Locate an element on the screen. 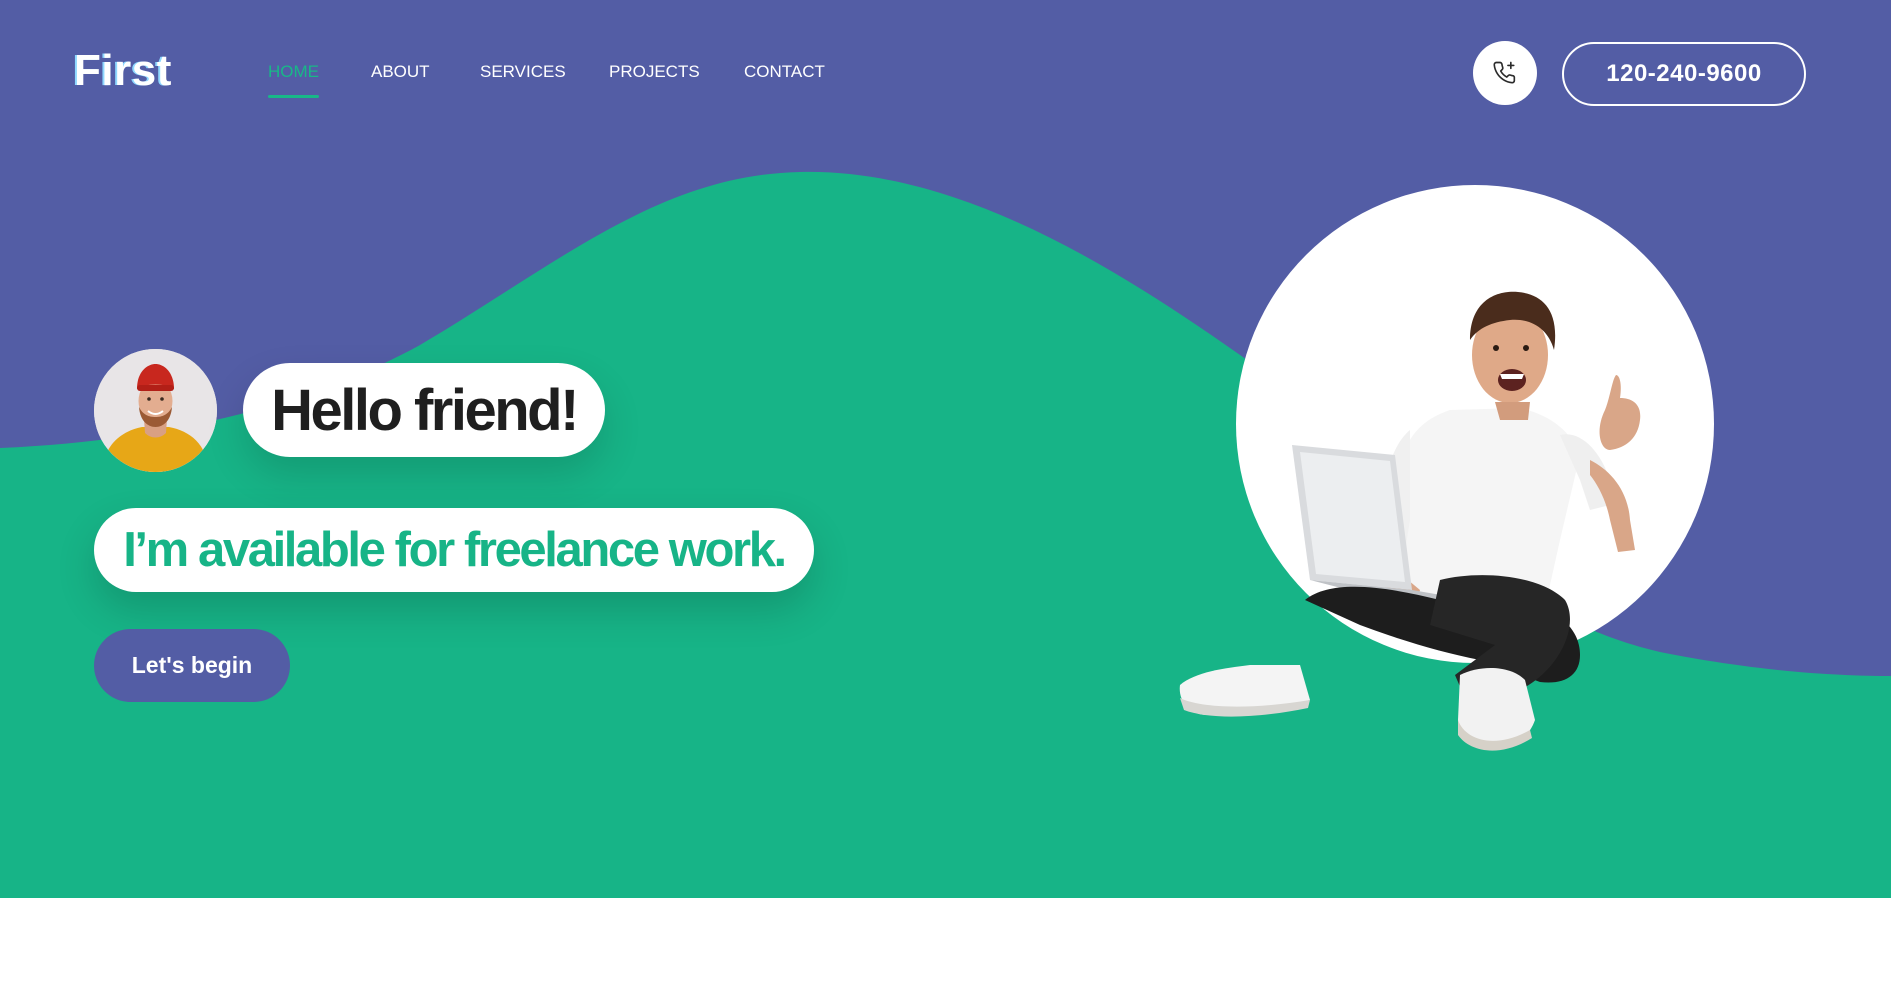 The width and height of the screenshot is (1891, 985). avatar-portrait-image is located at coordinates (155, 410).